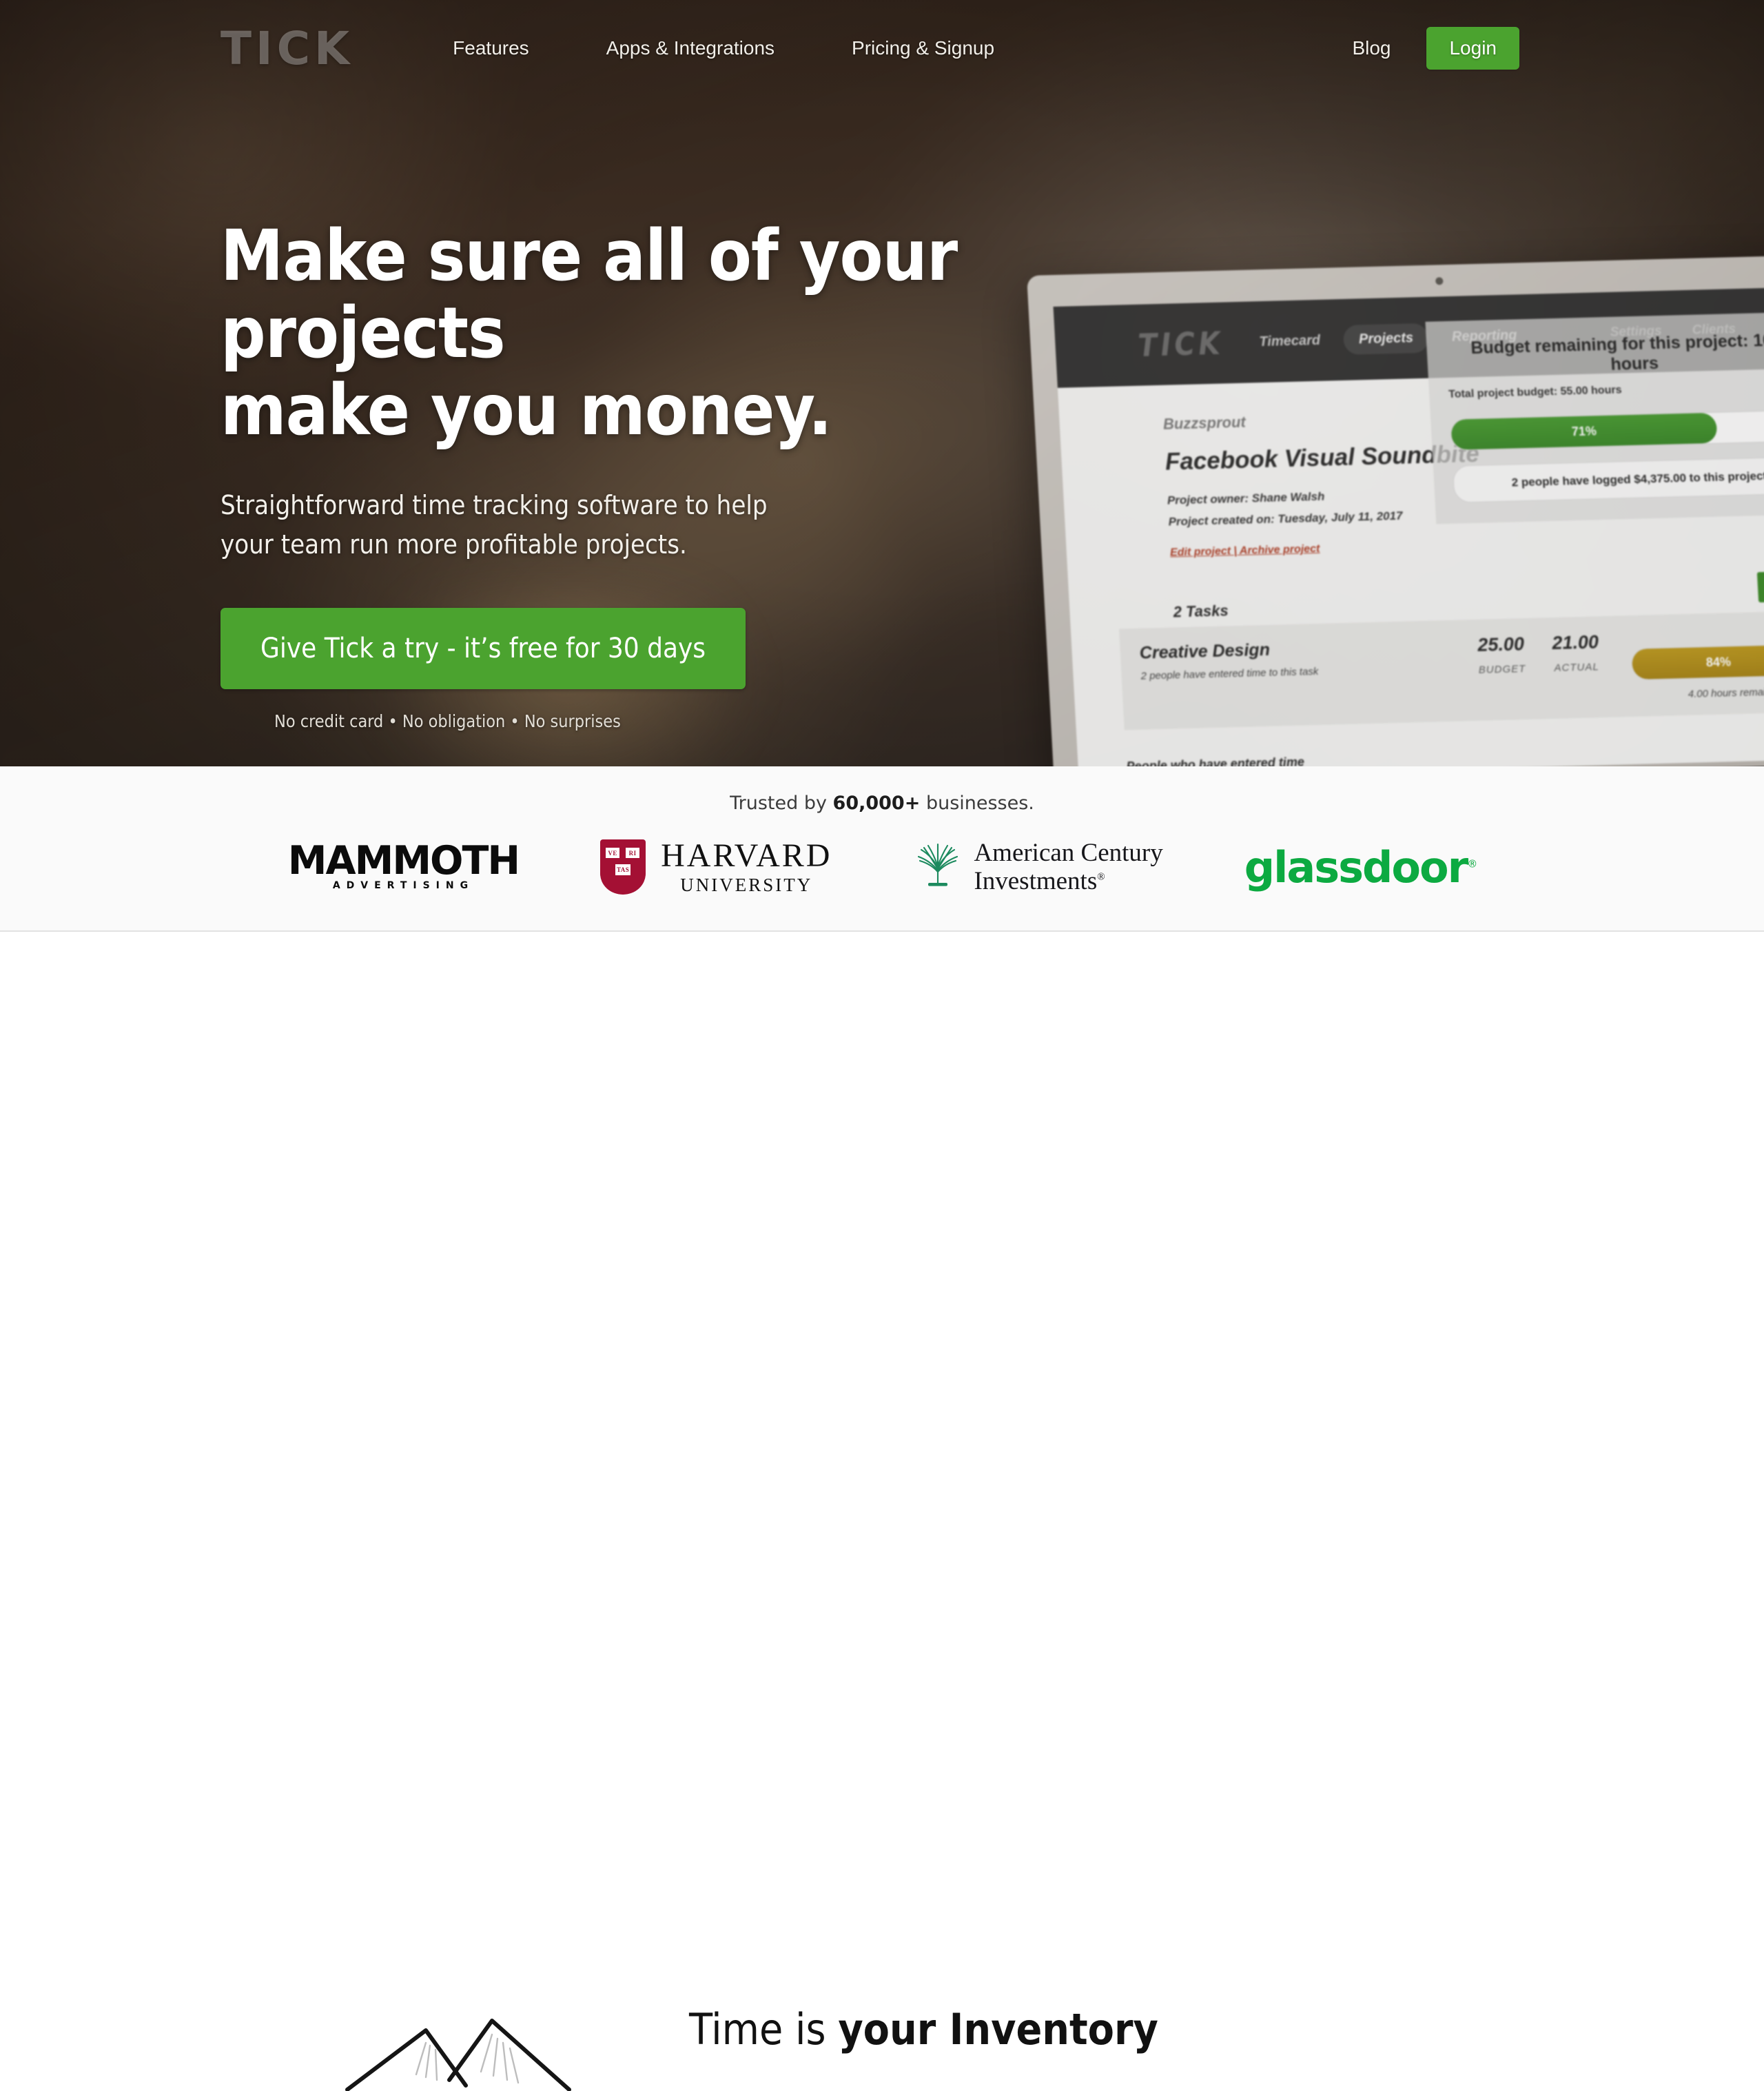 Image resolution: width=1764 pixels, height=2091 pixels. Describe the element at coordinates (1371, 48) in the screenshot. I see `nav-blog: Blog` at that location.